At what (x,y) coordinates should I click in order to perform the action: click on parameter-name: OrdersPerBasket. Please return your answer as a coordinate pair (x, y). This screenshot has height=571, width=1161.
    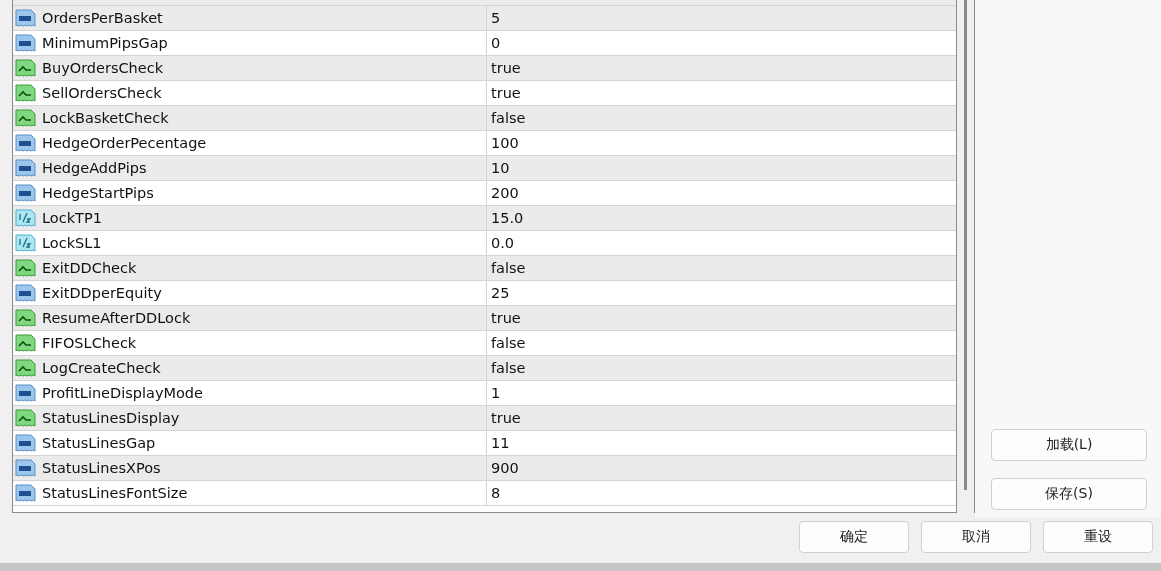
    Looking at the image, I should click on (102, 18).